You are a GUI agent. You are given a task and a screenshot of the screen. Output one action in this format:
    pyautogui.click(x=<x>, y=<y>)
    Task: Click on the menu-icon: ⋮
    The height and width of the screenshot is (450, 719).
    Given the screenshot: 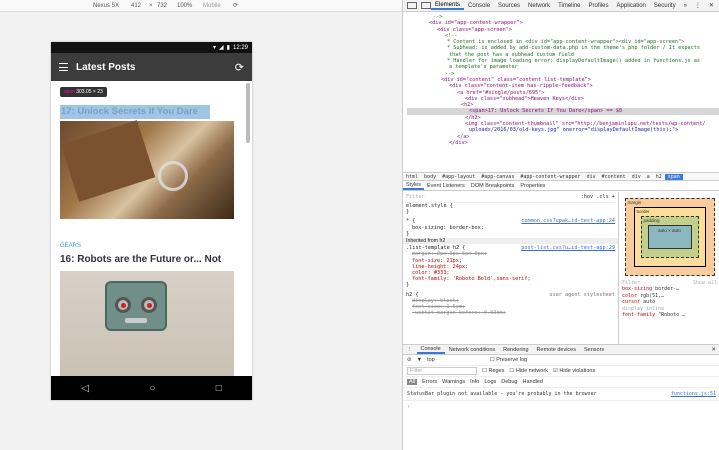 What is the action you would take?
    pyautogui.click(x=698, y=5)
    